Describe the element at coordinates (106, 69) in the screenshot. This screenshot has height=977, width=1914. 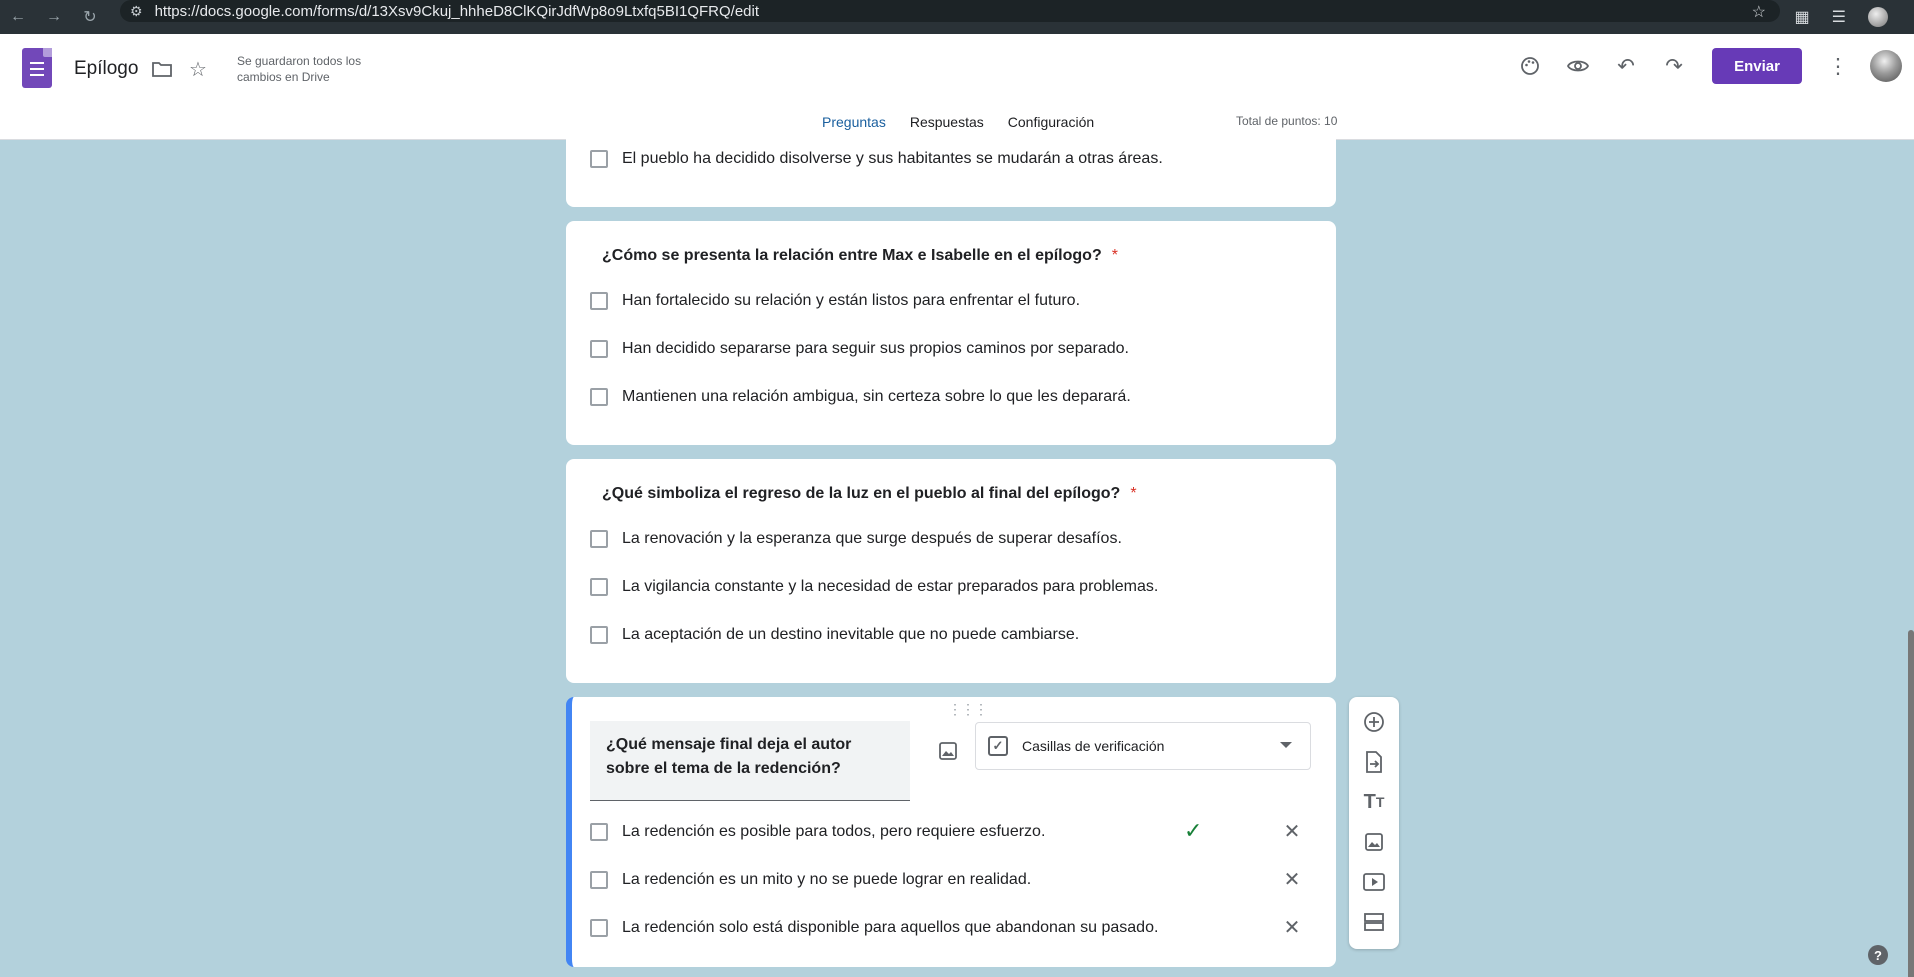
I see `document-title: Epílogo` at that location.